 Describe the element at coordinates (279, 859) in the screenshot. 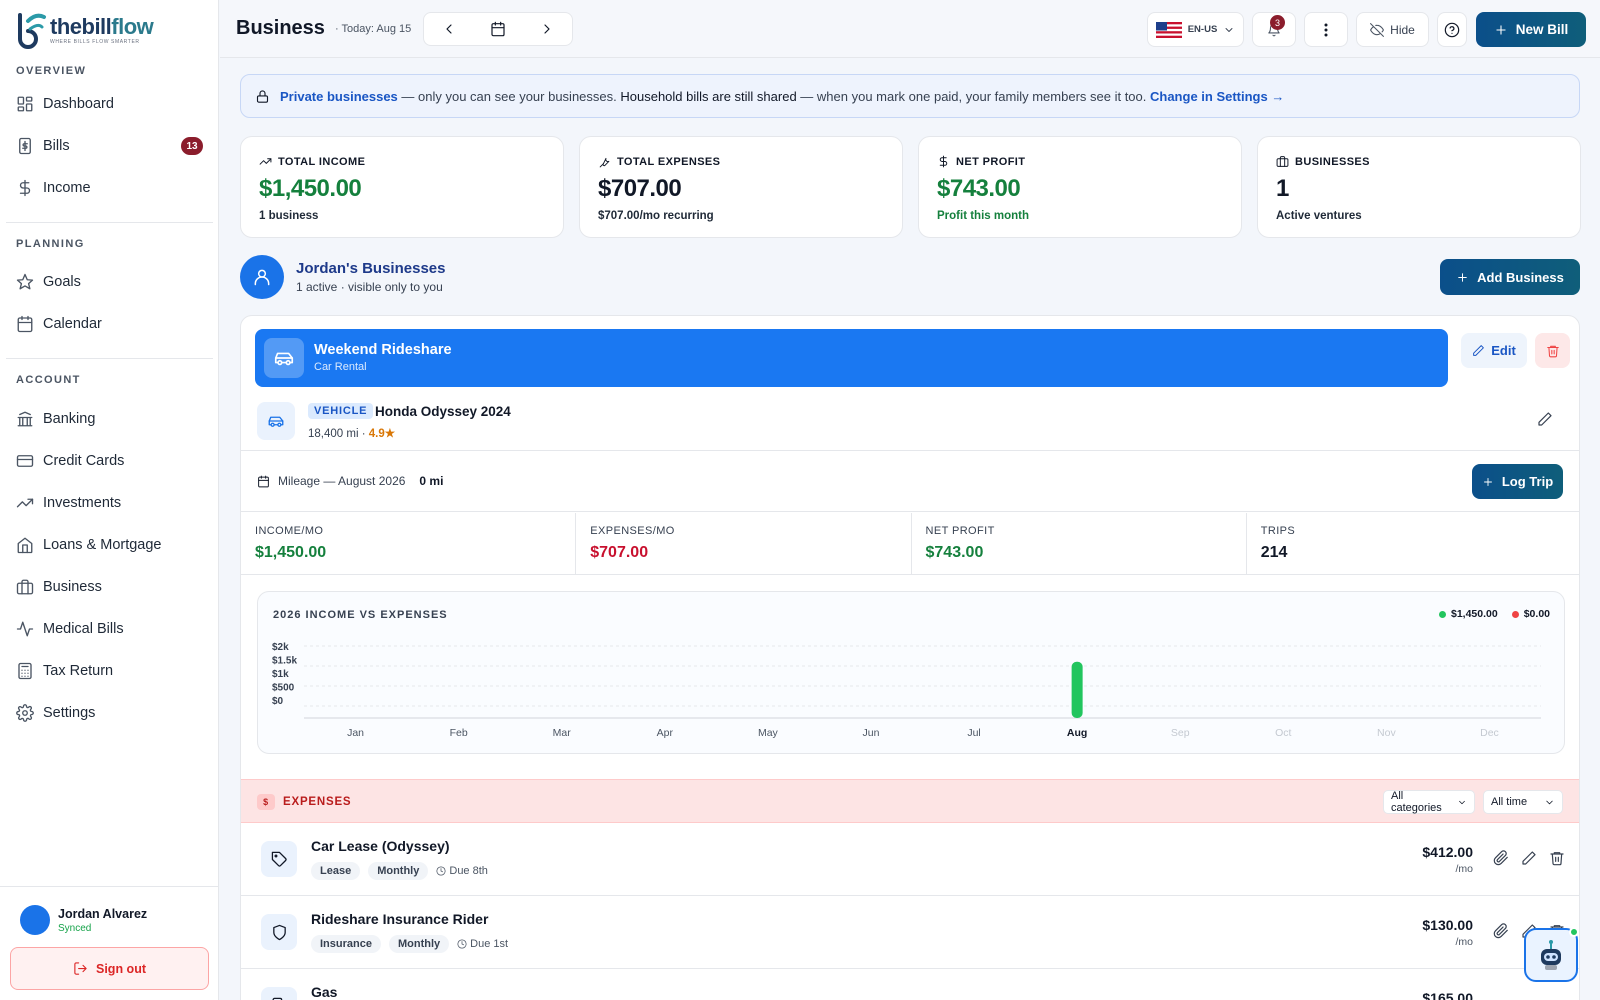

I see `tag-icon` at that location.